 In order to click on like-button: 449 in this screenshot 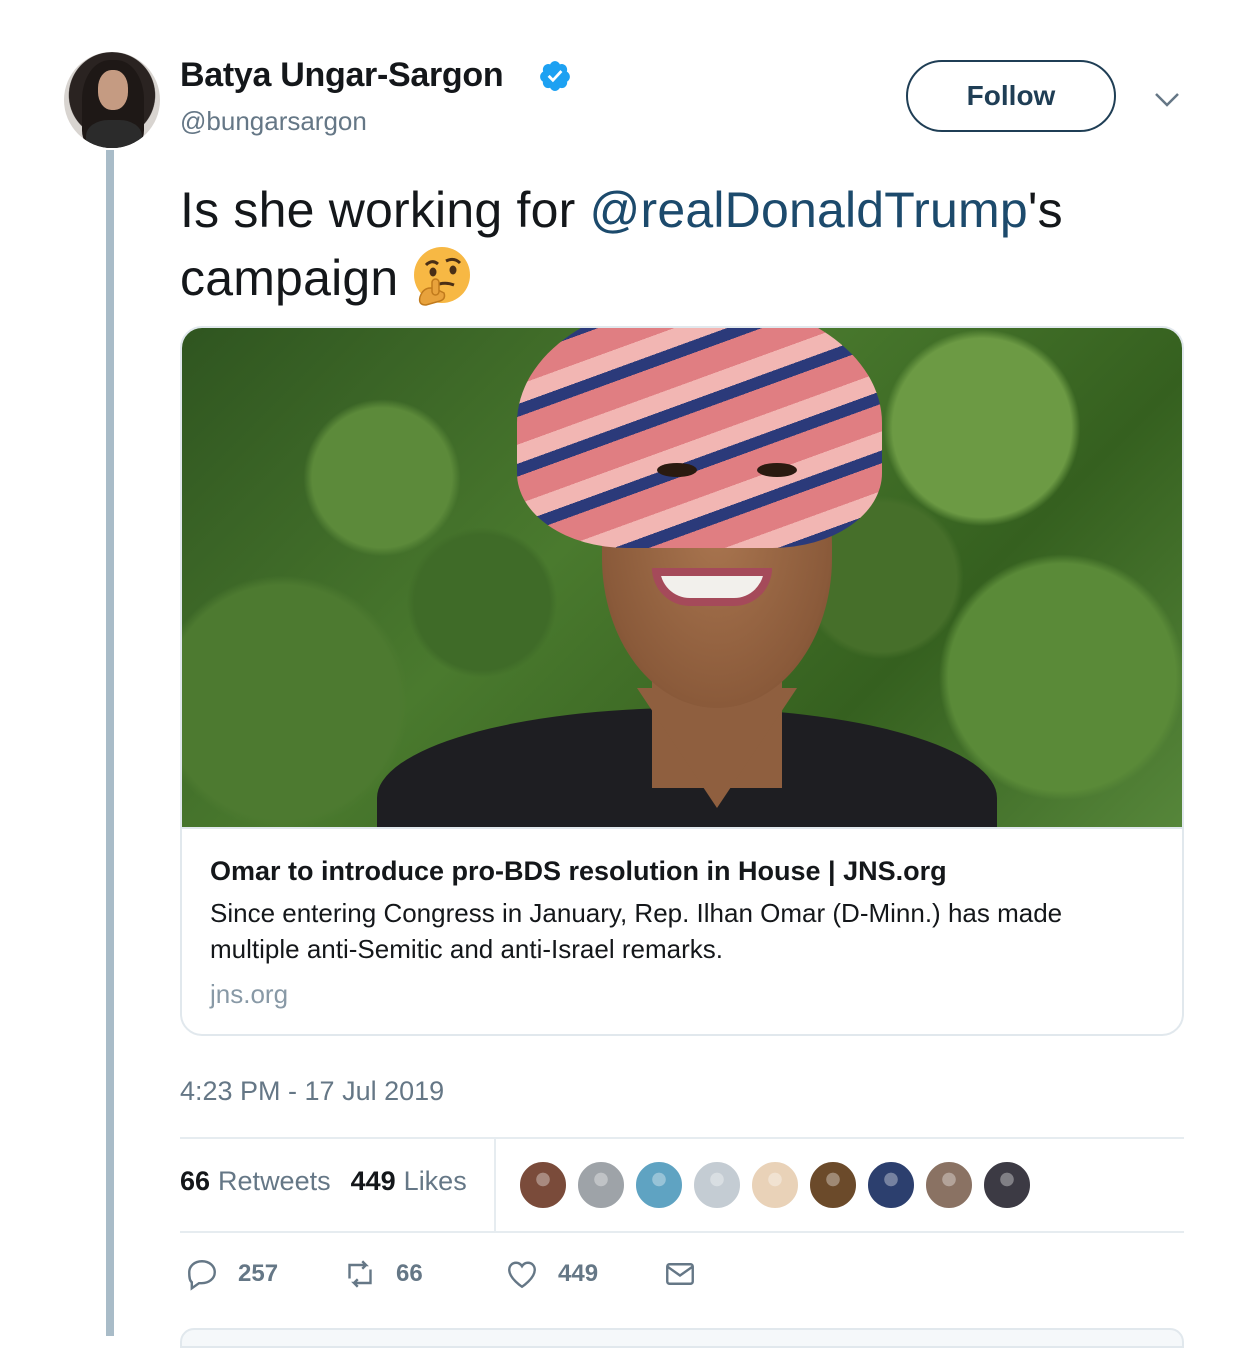, I will do `click(551, 1274)`.